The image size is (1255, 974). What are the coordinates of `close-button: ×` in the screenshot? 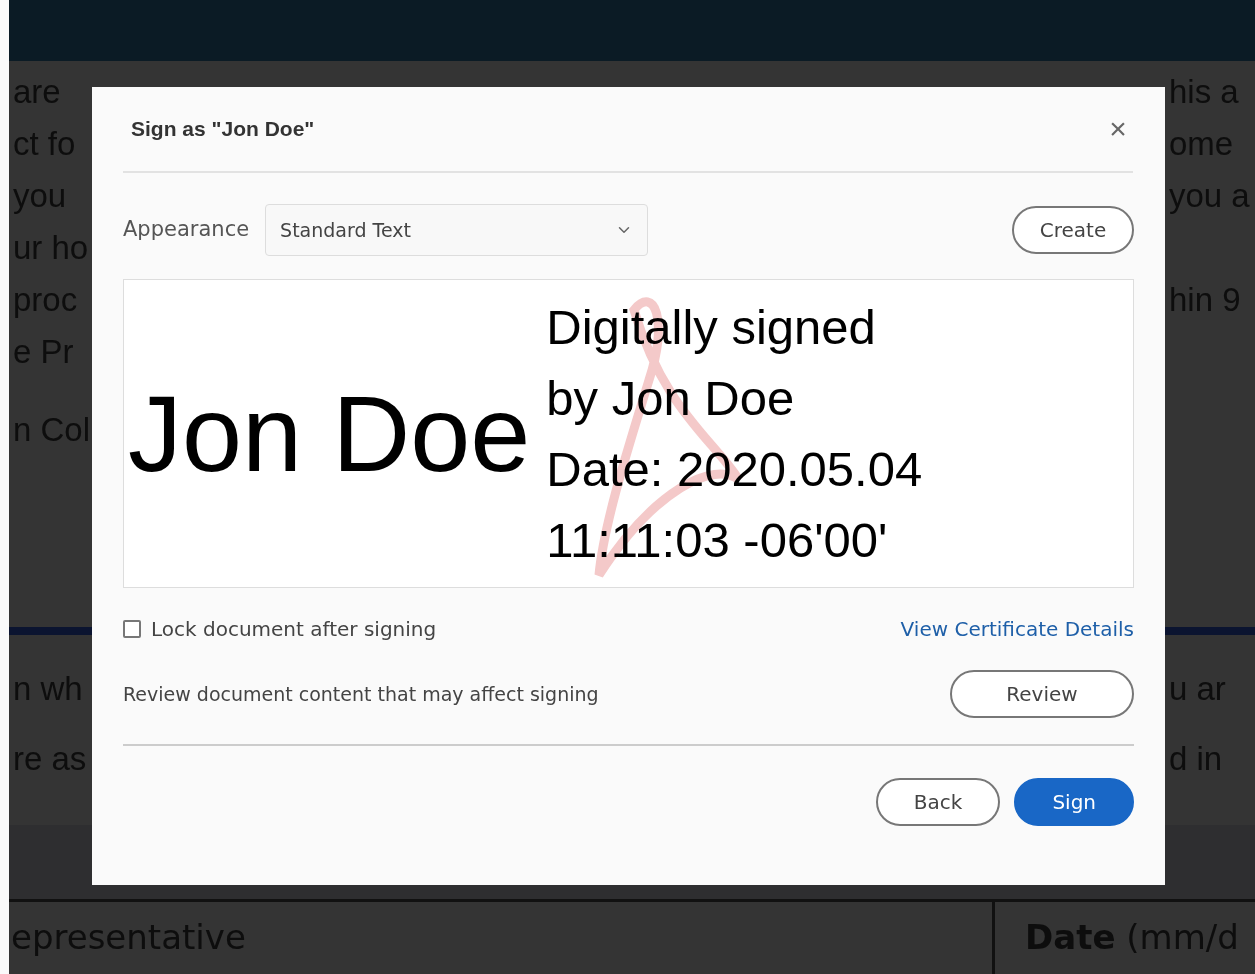 It's located at (1118, 129).